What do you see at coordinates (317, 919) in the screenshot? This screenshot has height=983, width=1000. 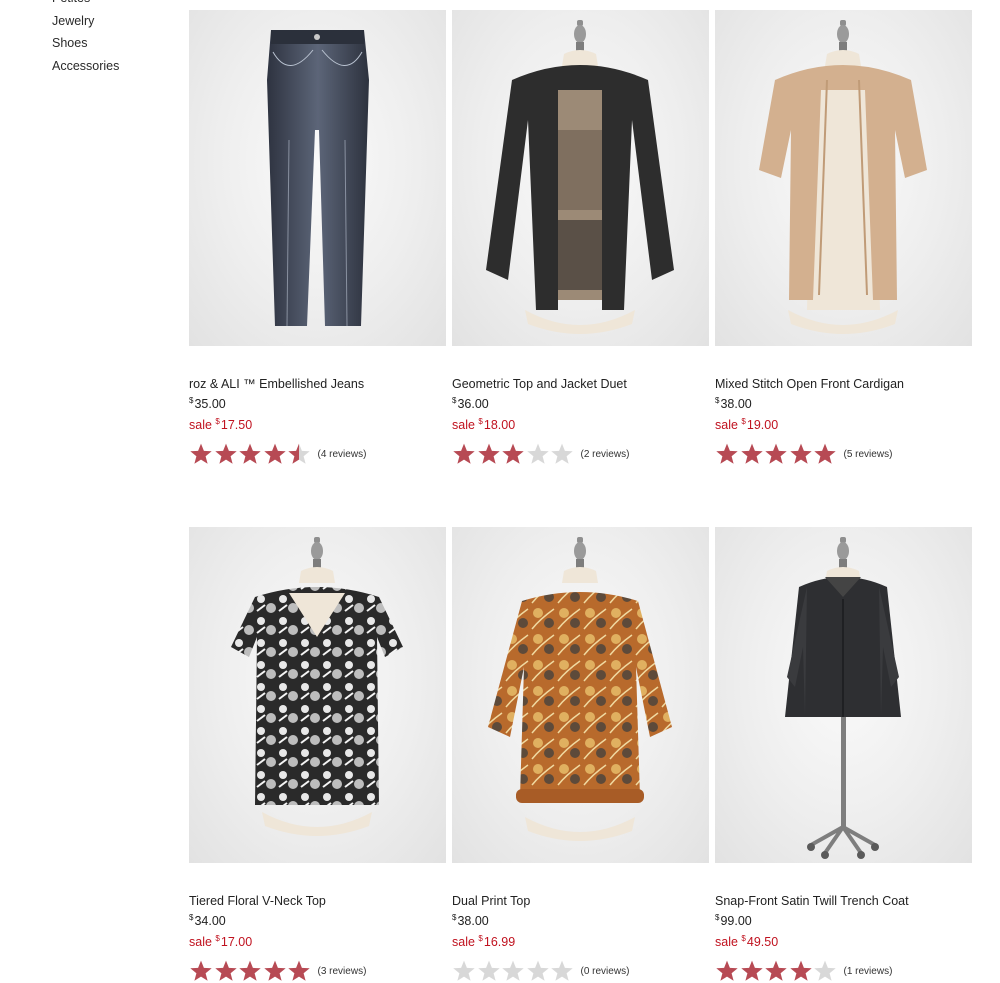 I see `product-price: $34.00` at bounding box center [317, 919].